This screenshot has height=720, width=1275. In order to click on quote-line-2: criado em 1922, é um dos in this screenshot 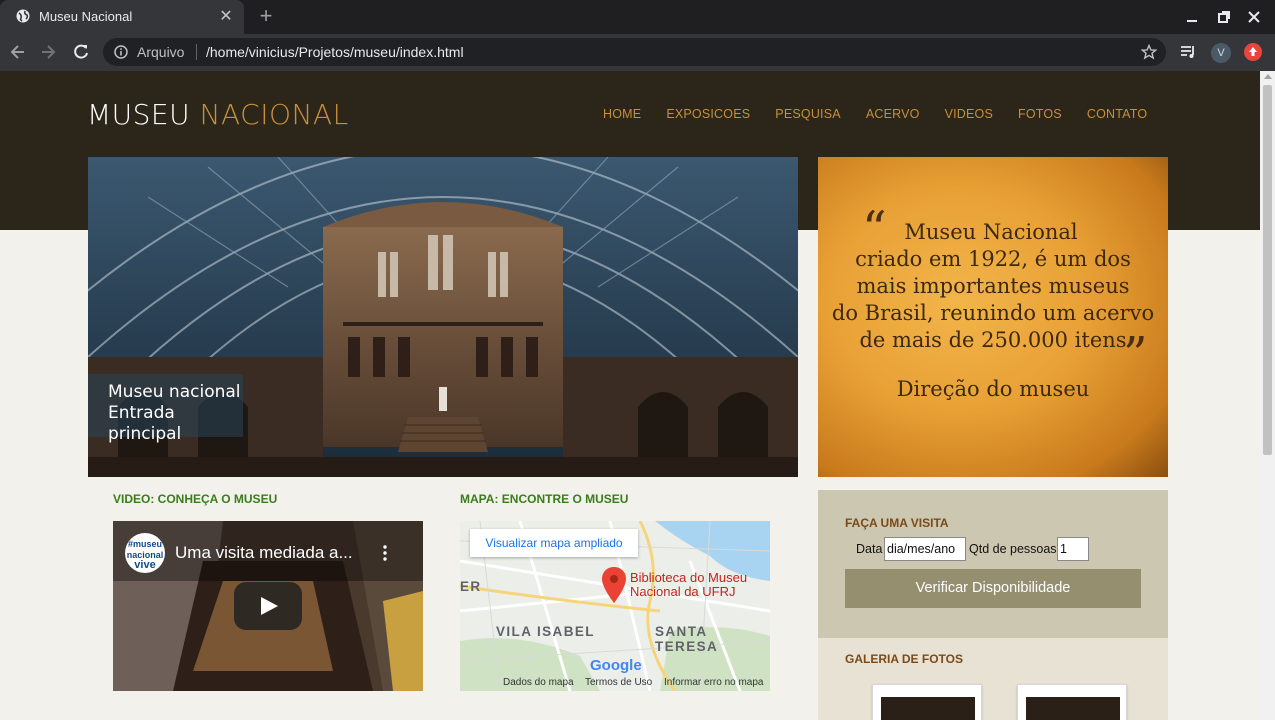, I will do `click(993, 259)`.